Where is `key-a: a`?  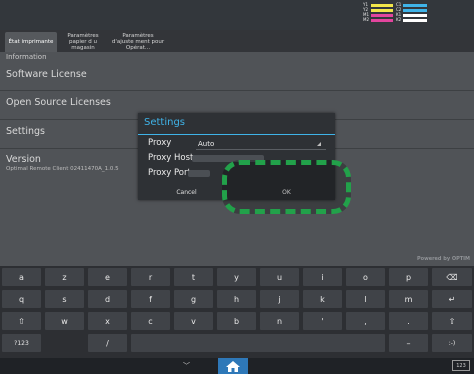
key-a: a is located at coordinates (21, 277).